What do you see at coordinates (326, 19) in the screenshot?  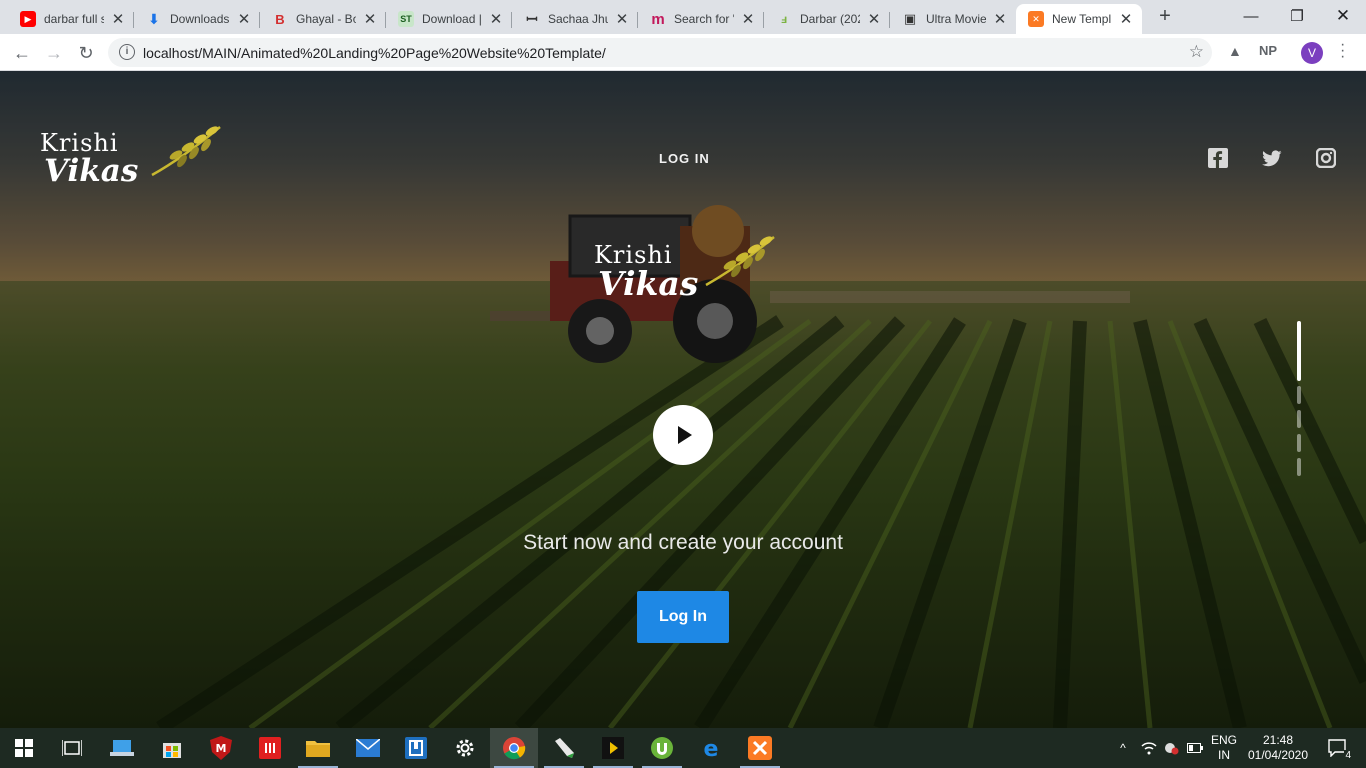 I see `tab-title: Ghayal - Bo` at bounding box center [326, 19].